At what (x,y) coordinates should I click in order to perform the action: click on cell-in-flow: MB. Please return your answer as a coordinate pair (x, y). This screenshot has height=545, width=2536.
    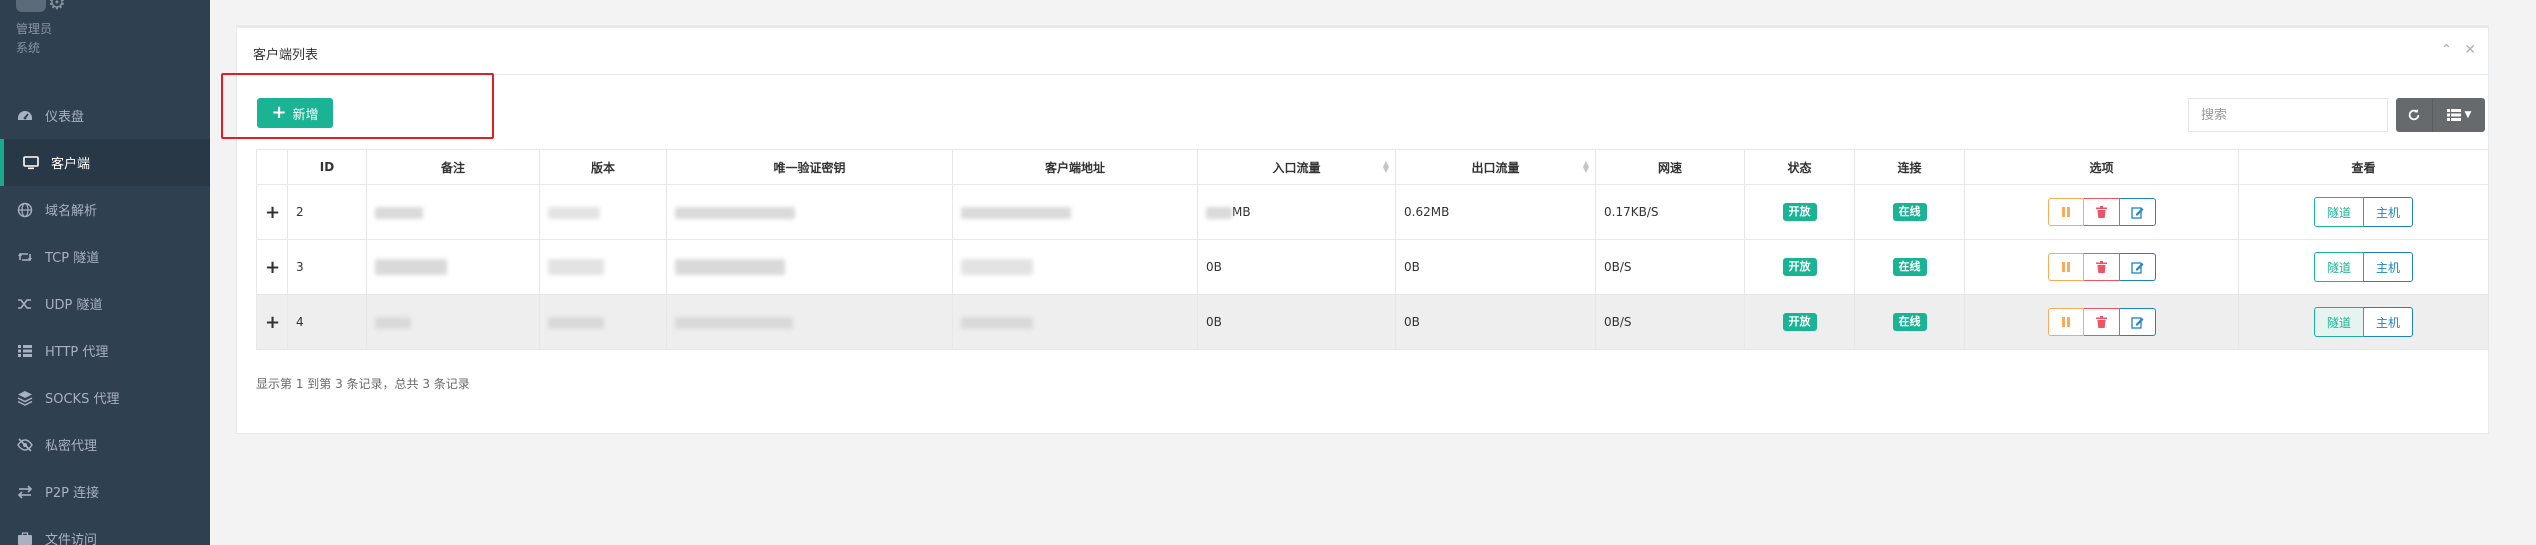
    Looking at the image, I should click on (1296, 212).